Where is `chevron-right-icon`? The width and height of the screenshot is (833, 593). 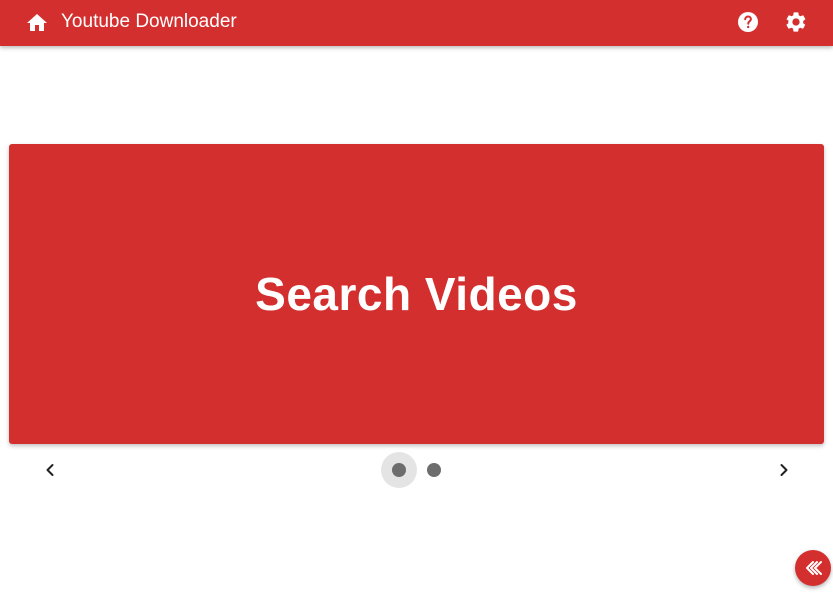
chevron-right-icon is located at coordinates (784, 470).